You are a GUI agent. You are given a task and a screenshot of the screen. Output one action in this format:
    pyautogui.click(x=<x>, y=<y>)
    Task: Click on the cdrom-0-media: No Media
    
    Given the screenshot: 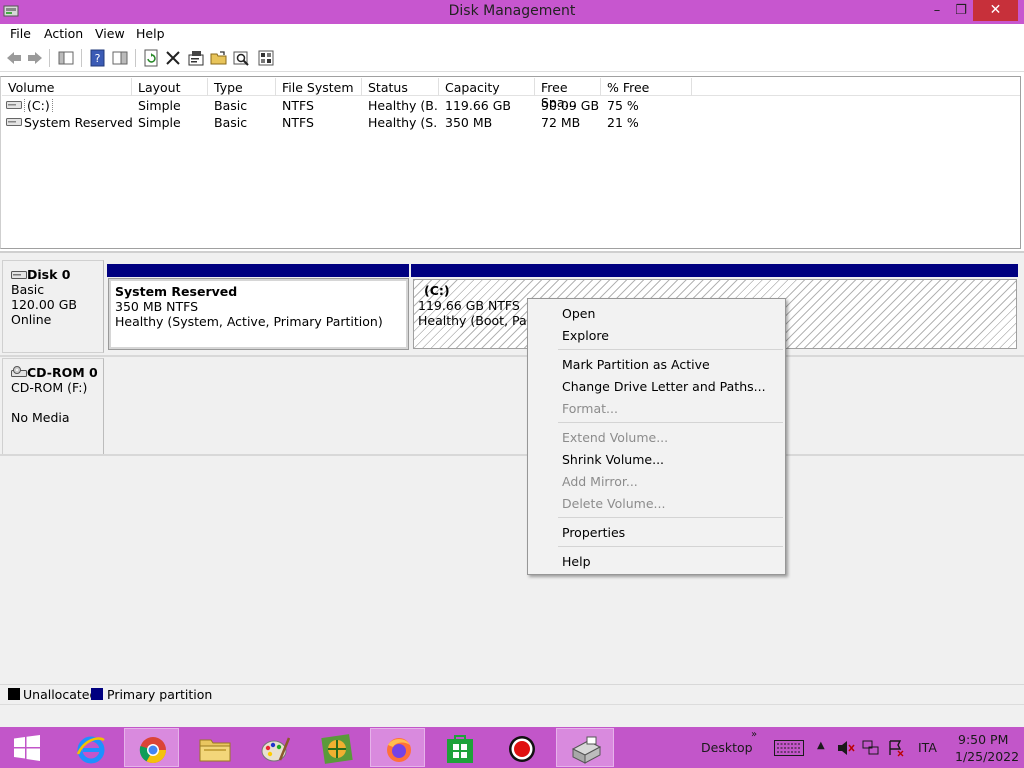 What is the action you would take?
    pyautogui.click(x=40, y=417)
    